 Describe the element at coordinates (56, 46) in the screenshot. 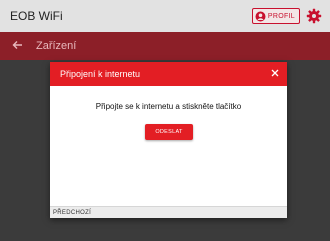

I see `page-title: Zařízení` at that location.